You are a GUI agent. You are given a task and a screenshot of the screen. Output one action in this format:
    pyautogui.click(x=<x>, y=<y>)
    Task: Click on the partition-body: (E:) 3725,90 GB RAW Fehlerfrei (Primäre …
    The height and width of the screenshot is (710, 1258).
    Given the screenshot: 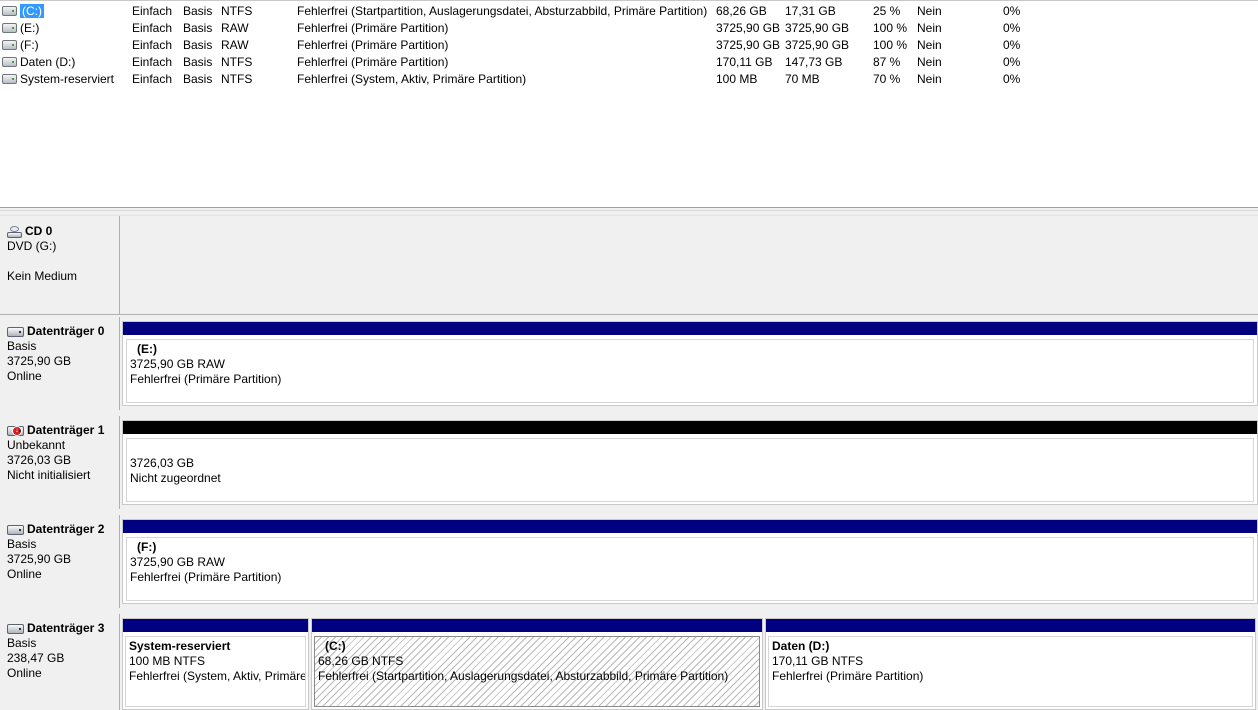 What is the action you would take?
    pyautogui.click(x=690, y=371)
    